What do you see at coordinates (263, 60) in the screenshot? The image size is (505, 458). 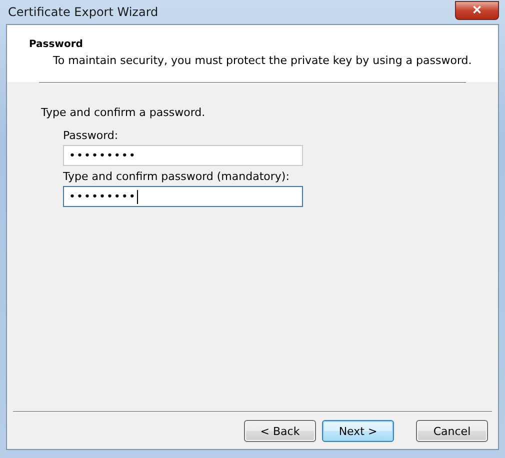 I see `page-description: To maintain security, you must protect the private key by using a password.` at bounding box center [263, 60].